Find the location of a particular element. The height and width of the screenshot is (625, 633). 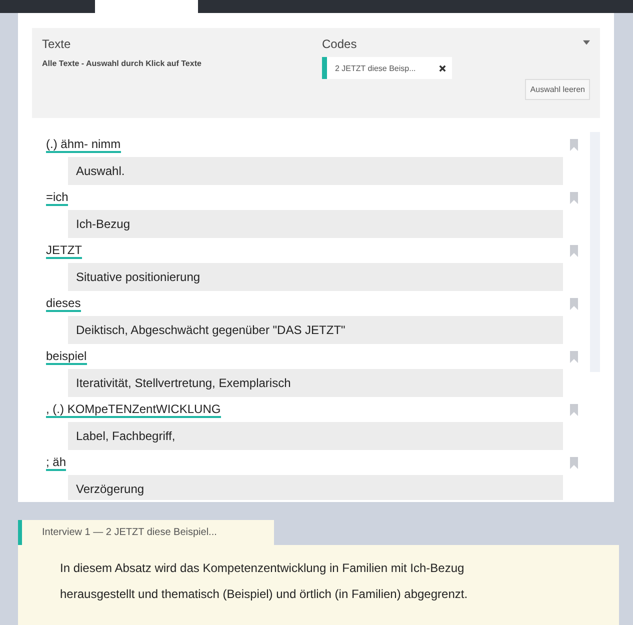

memo-text: Ich-Bezug is located at coordinates (315, 224).